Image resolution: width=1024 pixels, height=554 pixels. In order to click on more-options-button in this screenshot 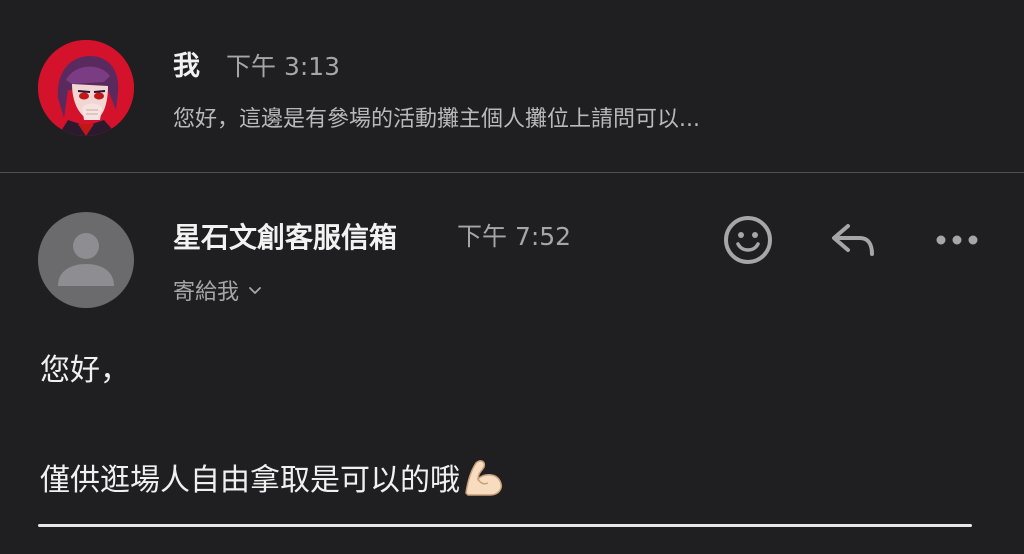, I will do `click(957, 240)`.